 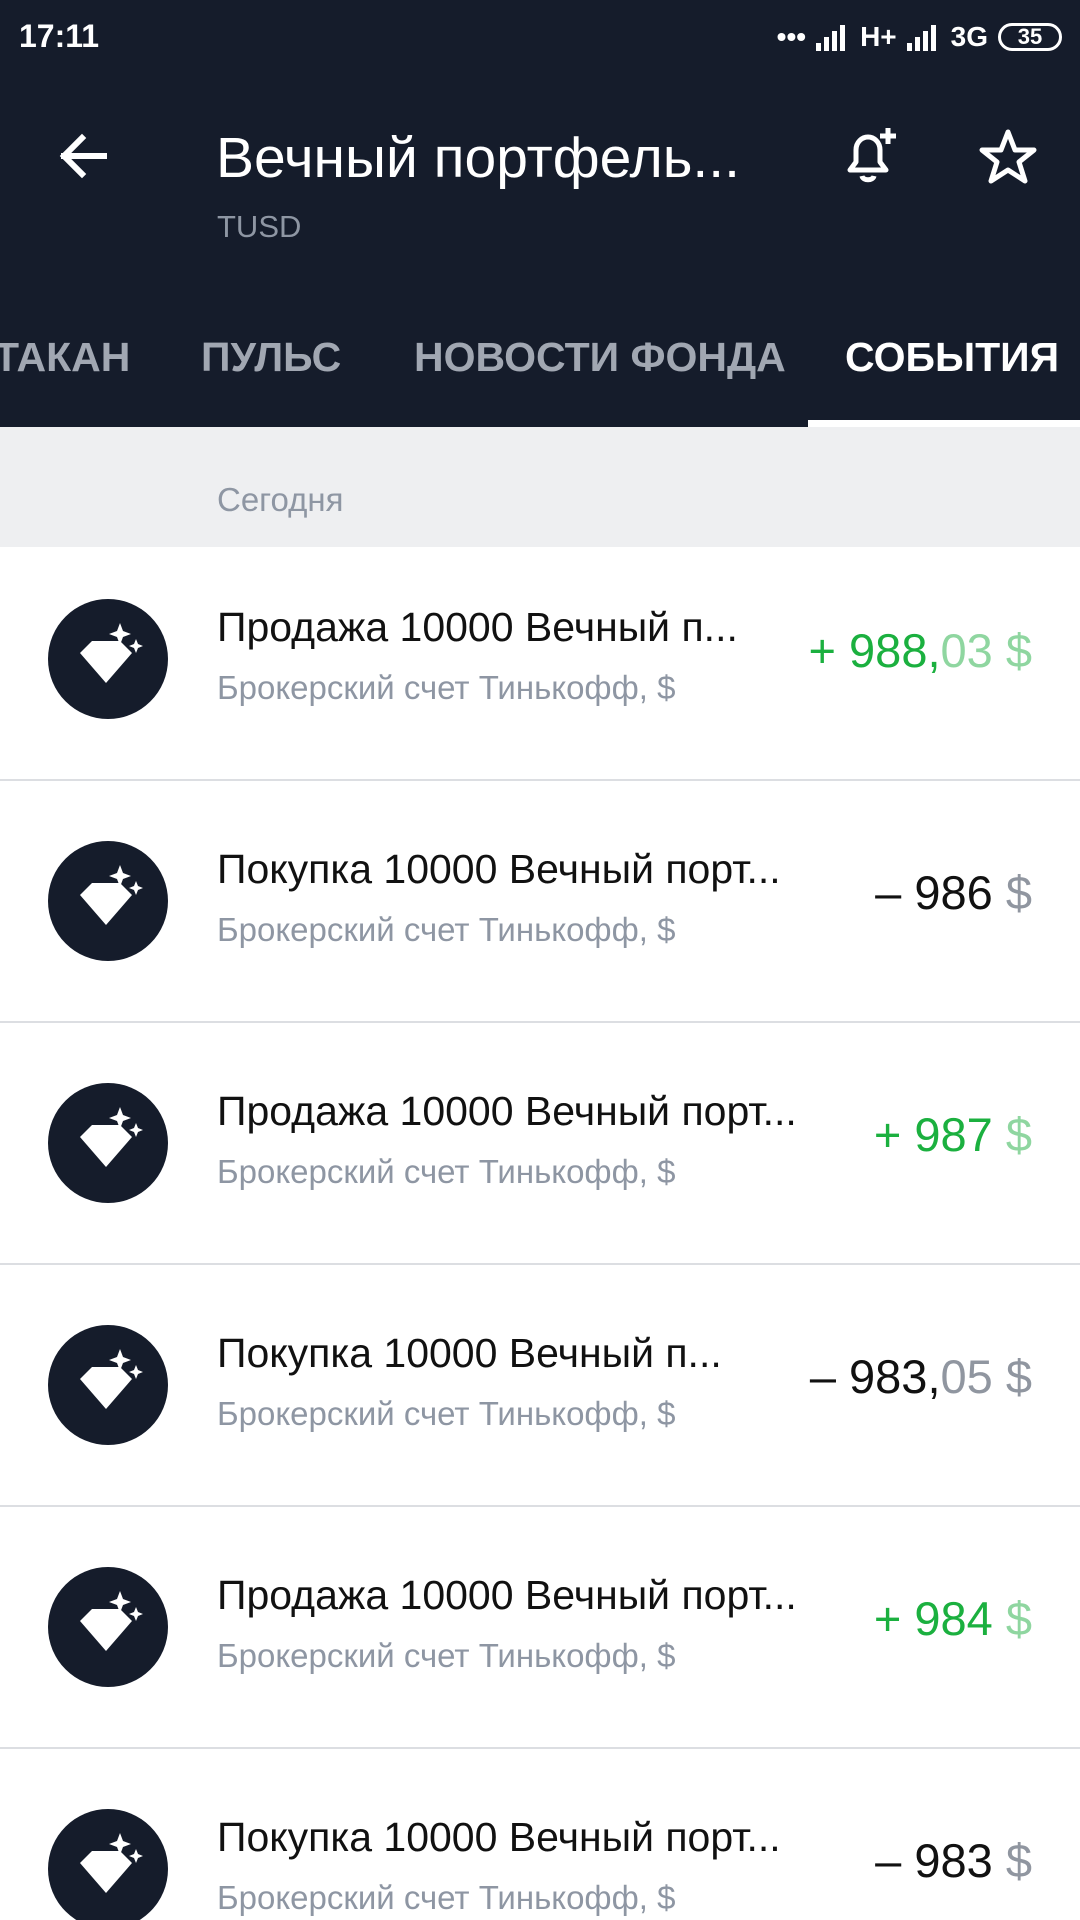 I want to click on tab-orderbook: ТАКАН, so click(x=65, y=357).